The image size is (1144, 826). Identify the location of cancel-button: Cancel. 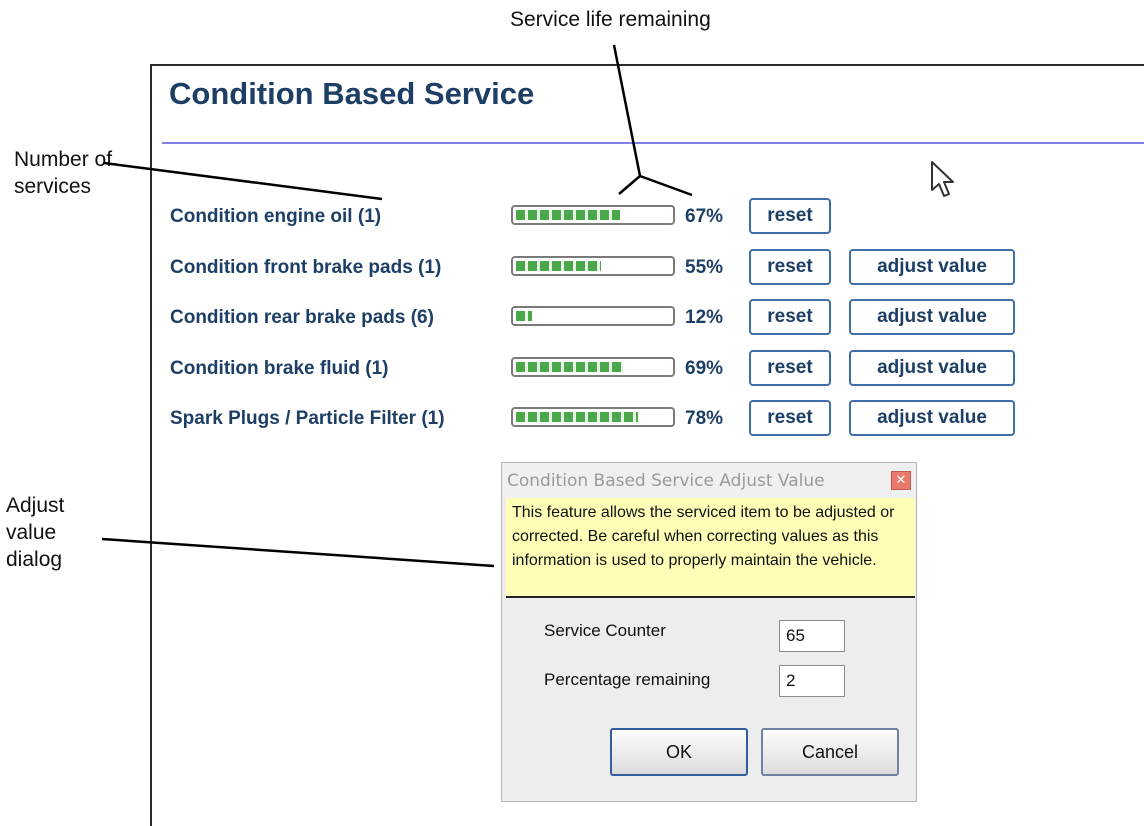
(830, 752).